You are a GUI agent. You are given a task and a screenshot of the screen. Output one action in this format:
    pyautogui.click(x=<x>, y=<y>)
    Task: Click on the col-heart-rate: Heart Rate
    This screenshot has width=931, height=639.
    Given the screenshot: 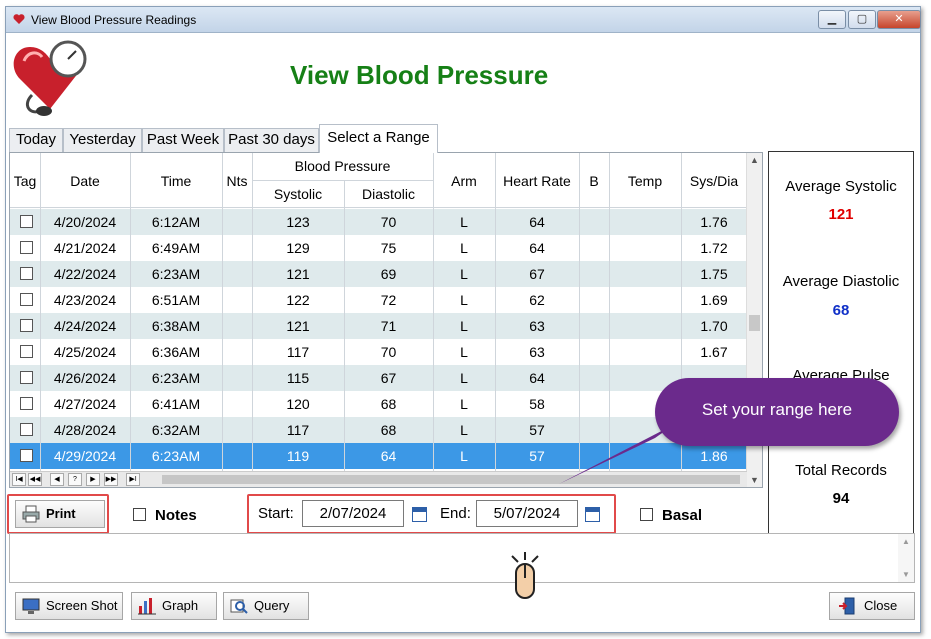 What is the action you would take?
    pyautogui.click(x=537, y=181)
    